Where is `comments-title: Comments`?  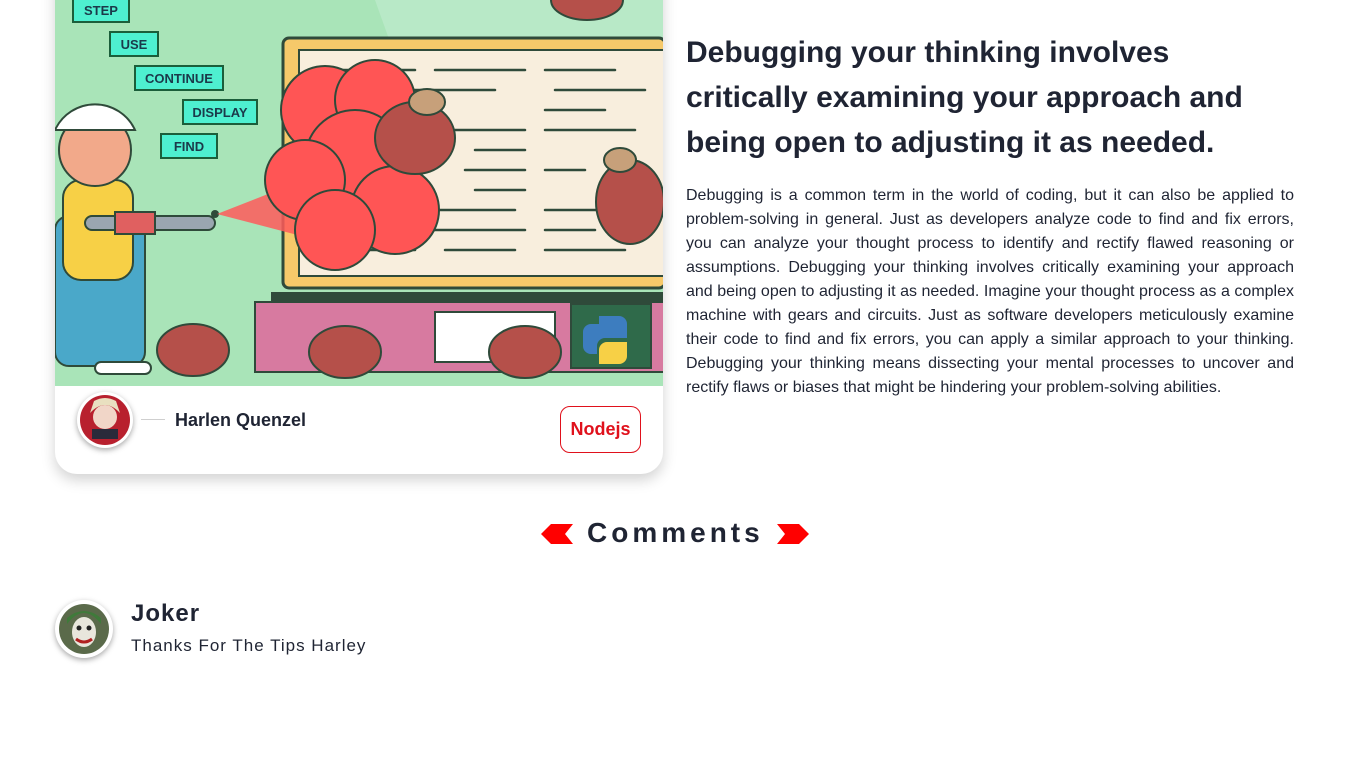
comments-title: Comments is located at coordinates (675, 532).